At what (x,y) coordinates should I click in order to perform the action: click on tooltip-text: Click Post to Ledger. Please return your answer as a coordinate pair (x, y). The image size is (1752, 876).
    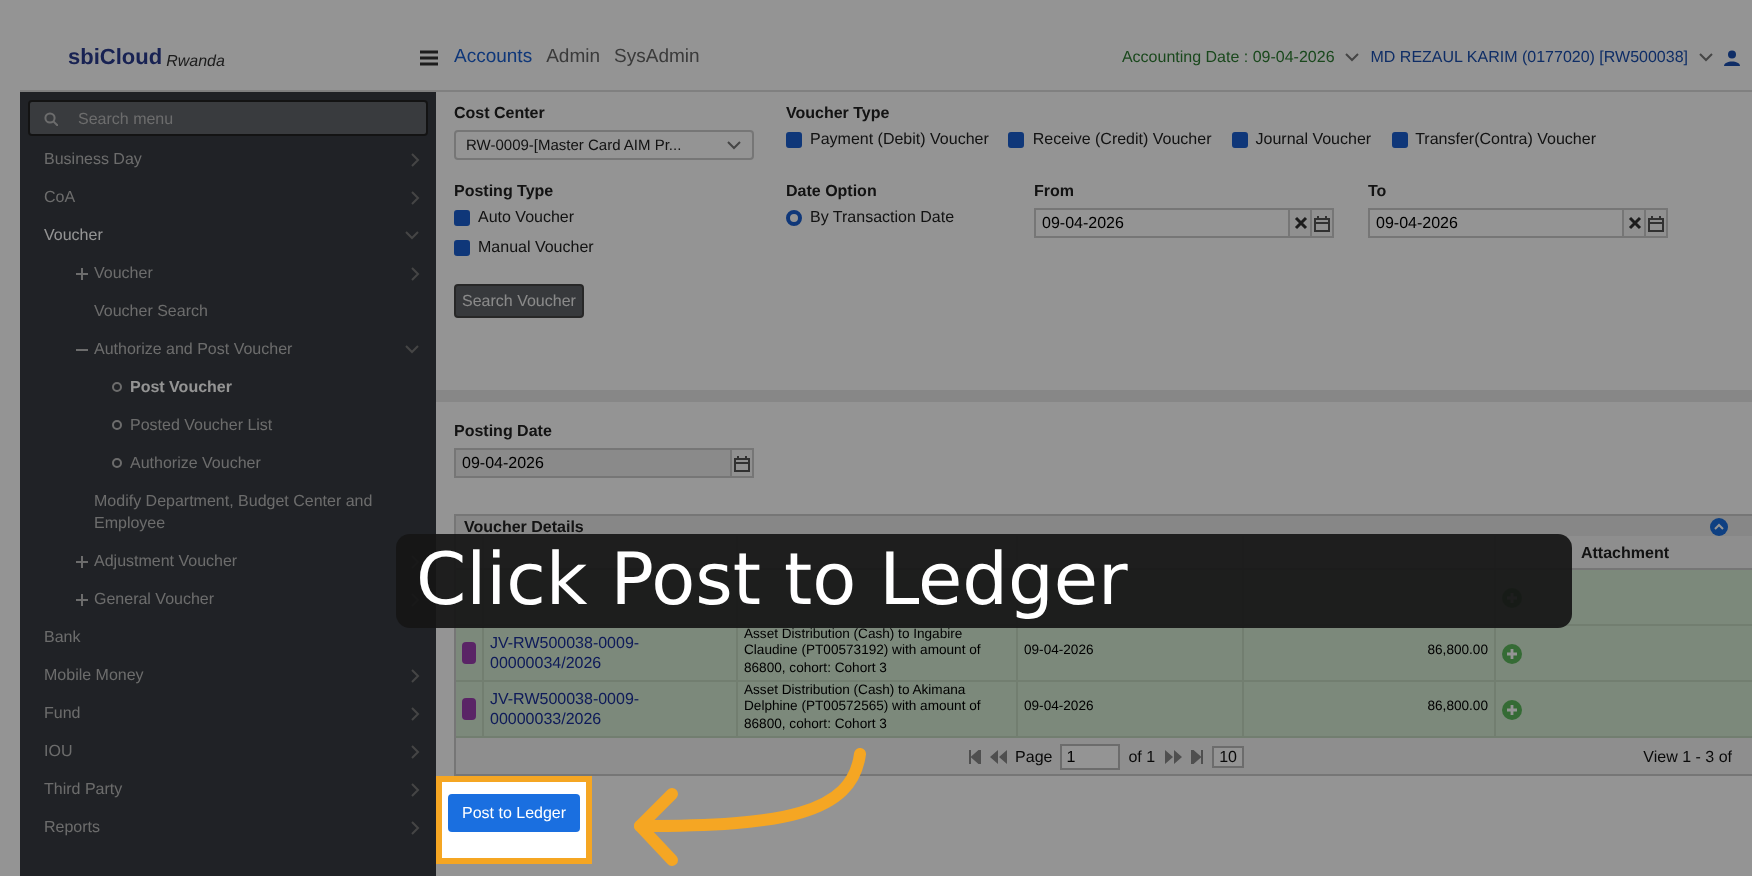
    Looking at the image, I should click on (772, 581).